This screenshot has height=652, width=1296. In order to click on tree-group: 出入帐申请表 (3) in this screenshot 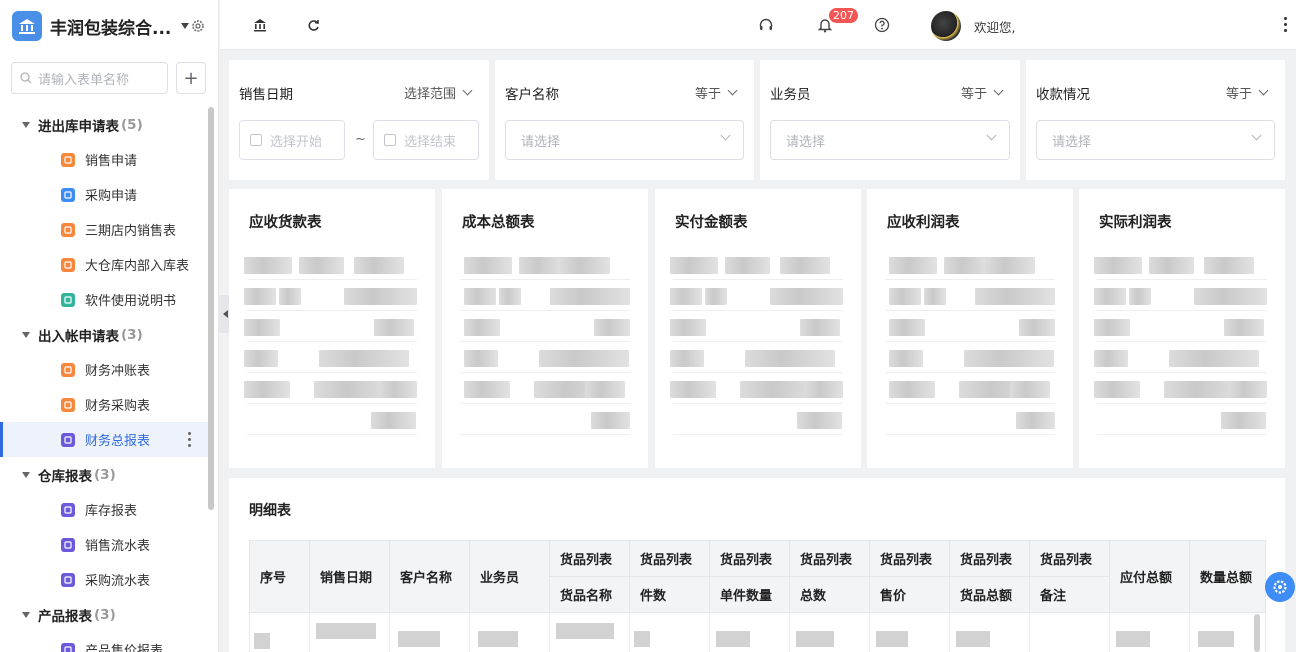, I will do `click(105, 334)`.